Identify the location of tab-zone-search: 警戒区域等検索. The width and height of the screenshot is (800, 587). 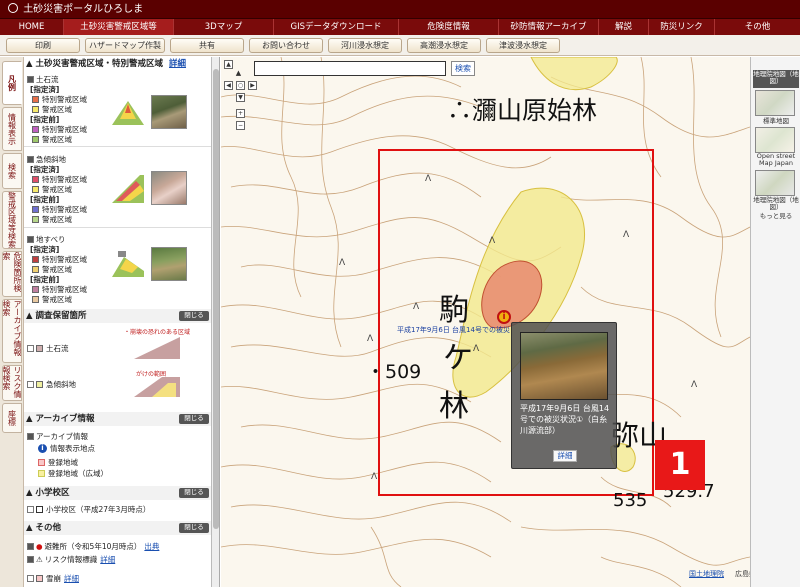
(12, 220).